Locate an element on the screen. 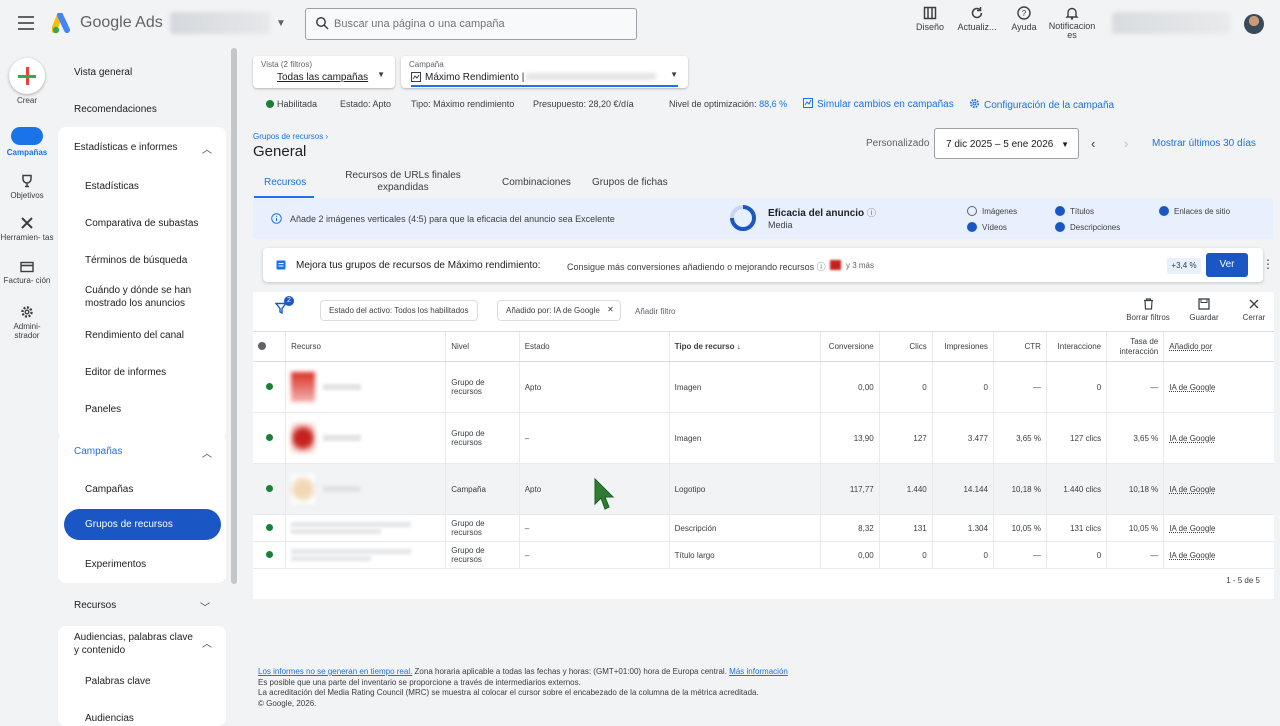 The image size is (1280, 726). cell-impressions: 0 is located at coordinates (962, 555).